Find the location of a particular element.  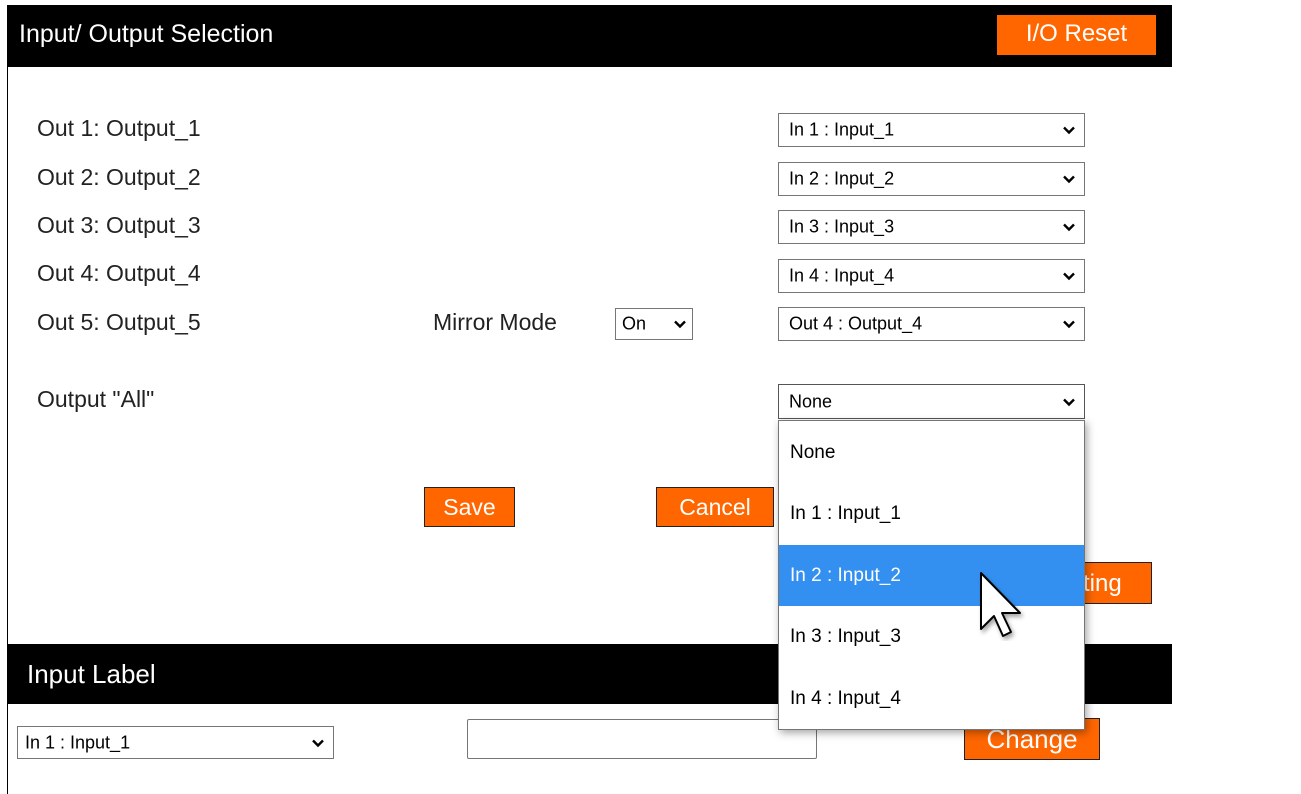

output-5-source-value: Out 4 : Output_4 is located at coordinates (856, 323).